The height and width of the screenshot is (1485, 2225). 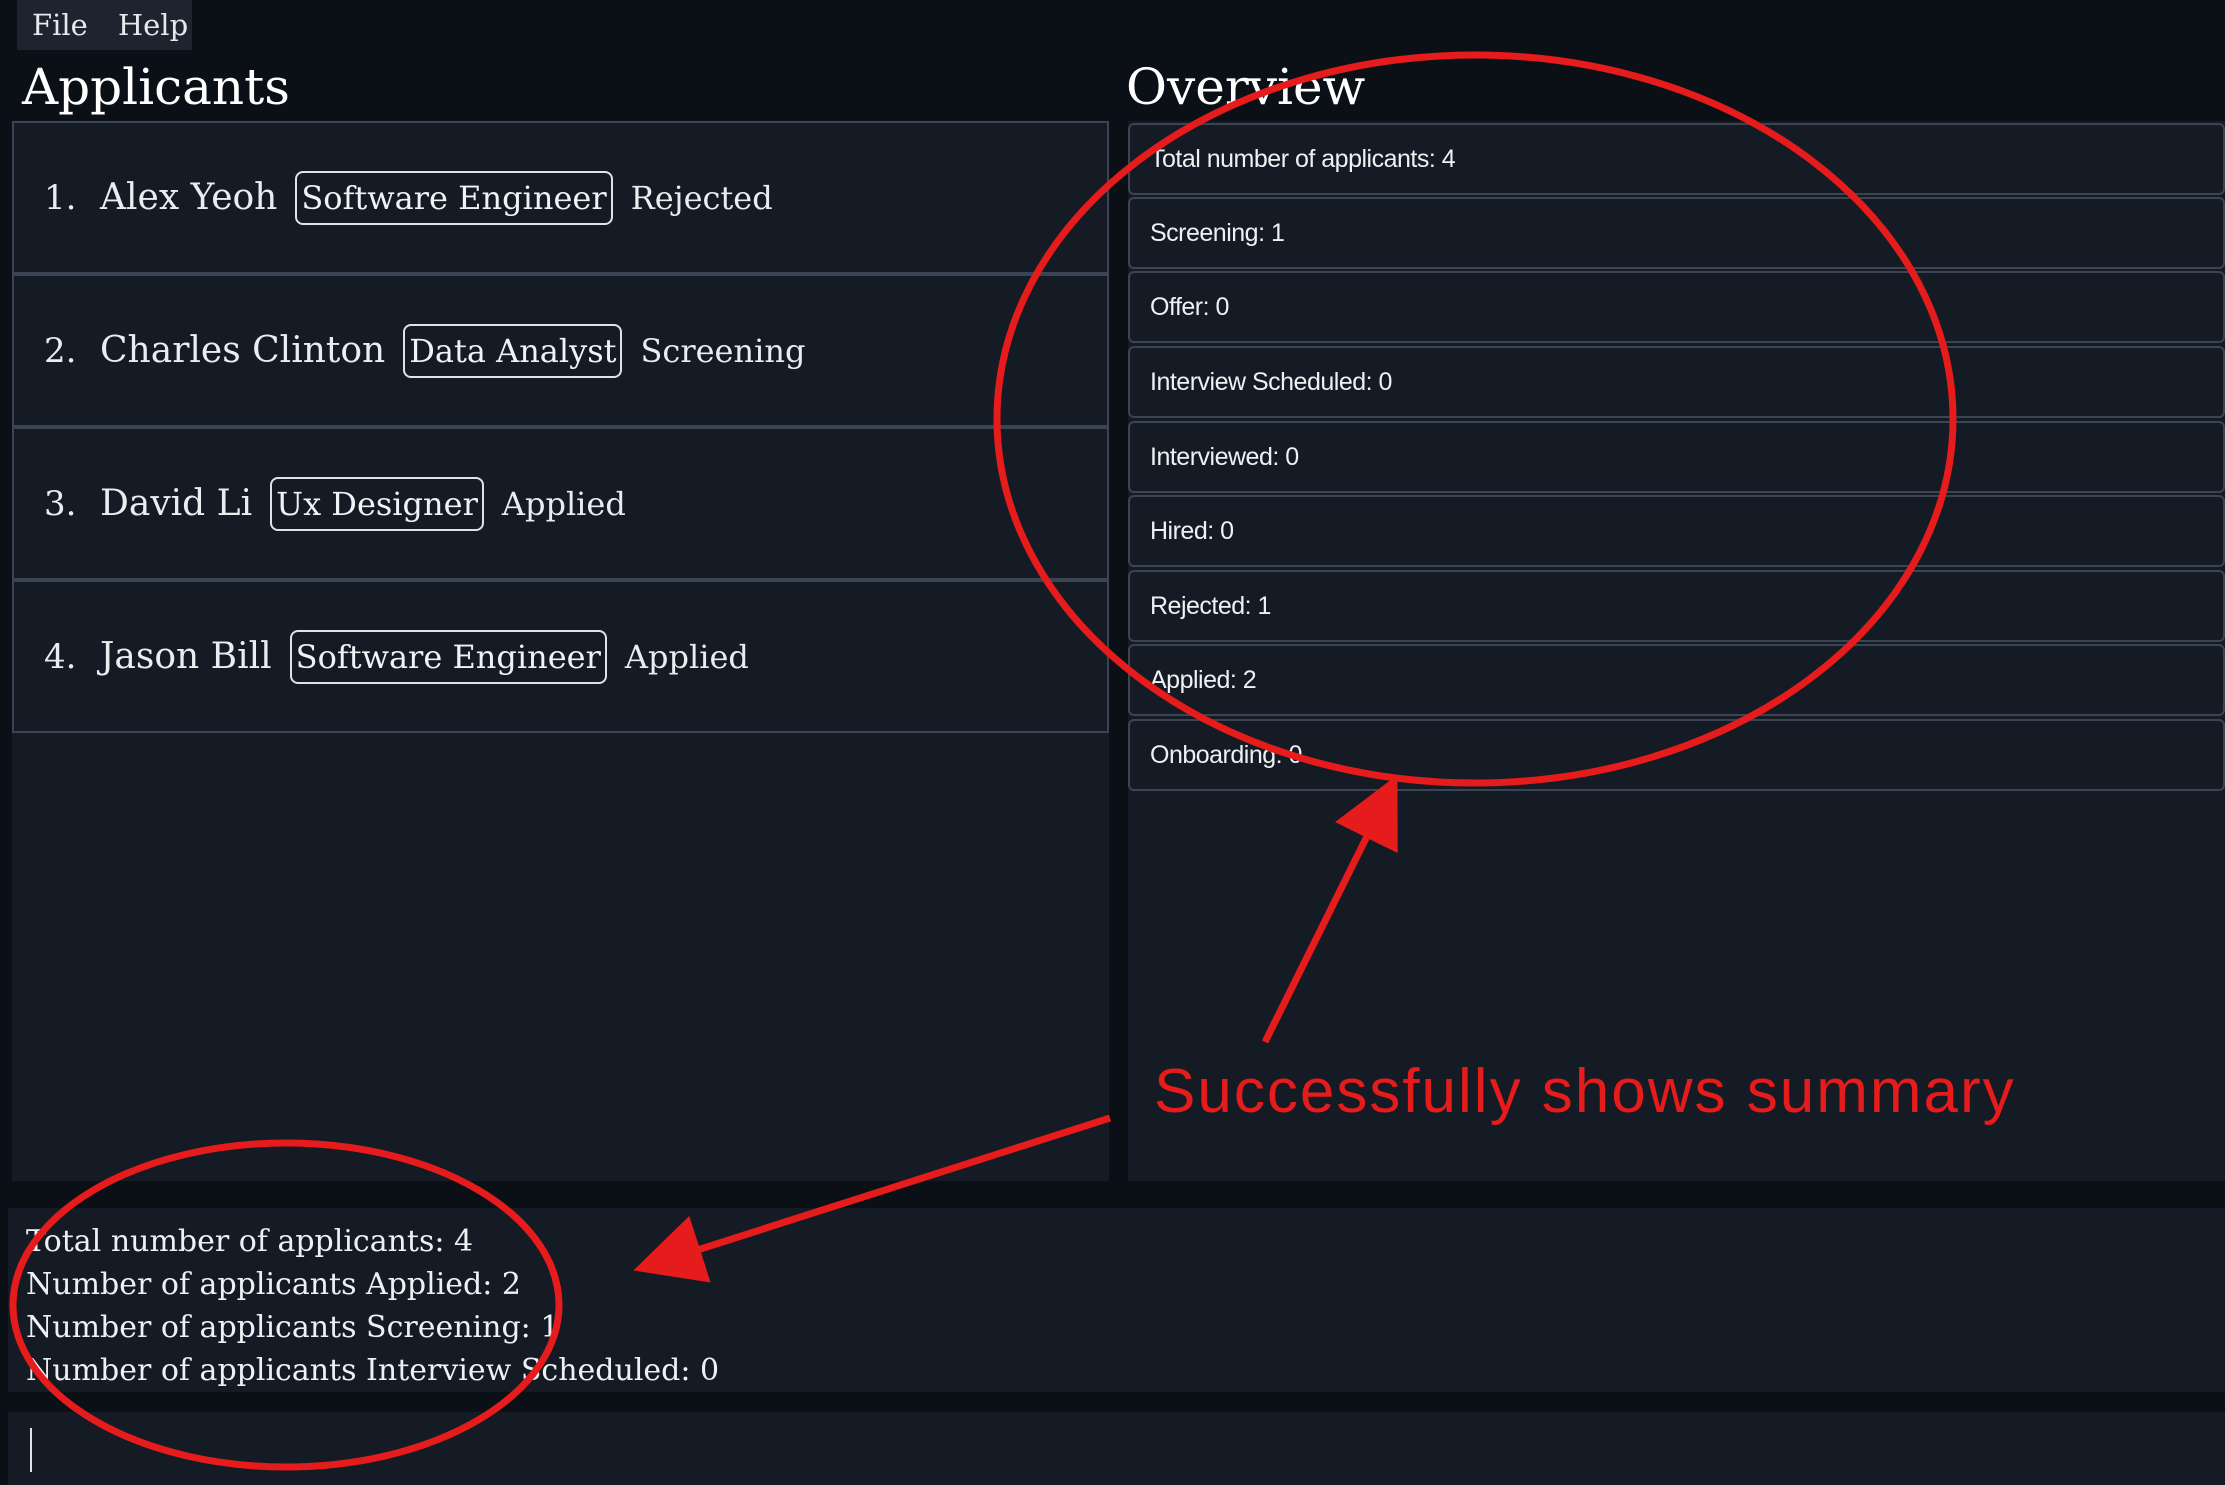 What do you see at coordinates (31, 1450) in the screenshot?
I see `text-caret` at bounding box center [31, 1450].